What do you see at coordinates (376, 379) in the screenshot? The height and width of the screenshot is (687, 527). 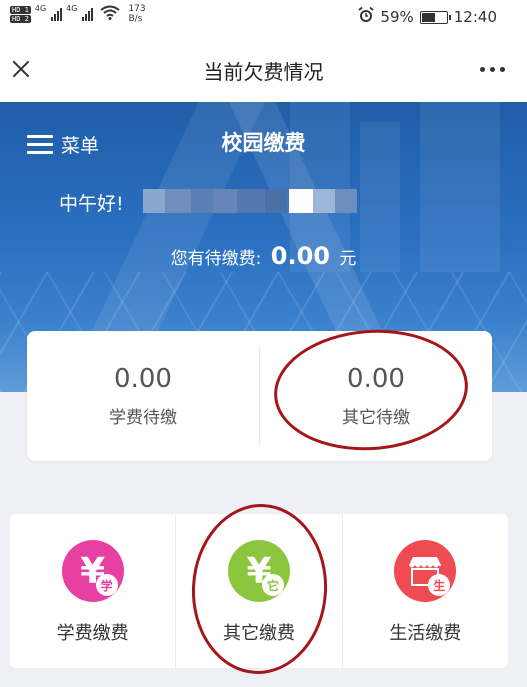 I see `other-pending-value: 0.00` at bounding box center [376, 379].